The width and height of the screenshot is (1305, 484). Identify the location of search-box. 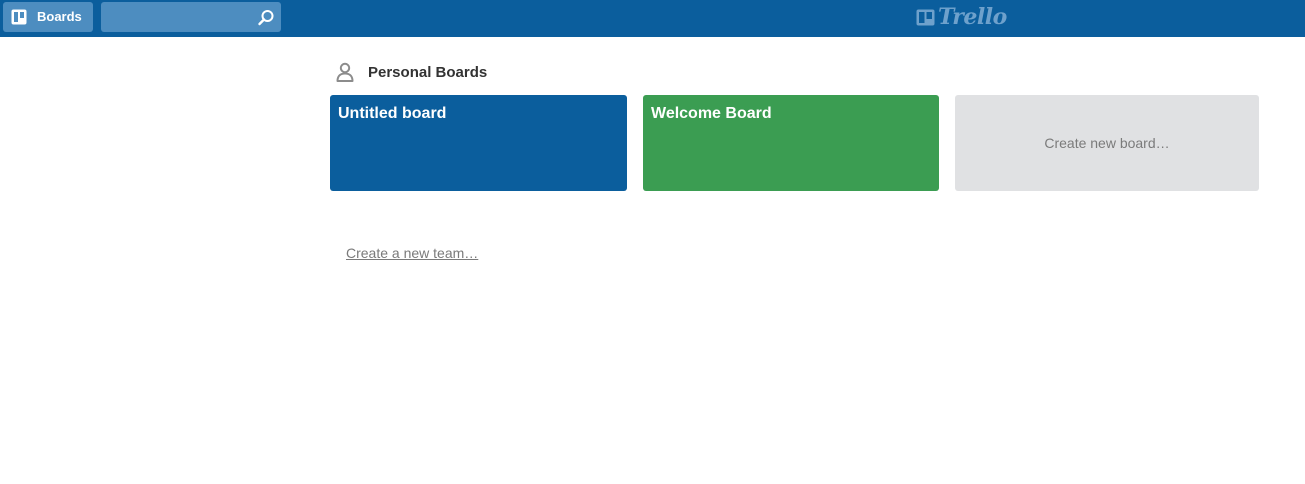
(191, 17).